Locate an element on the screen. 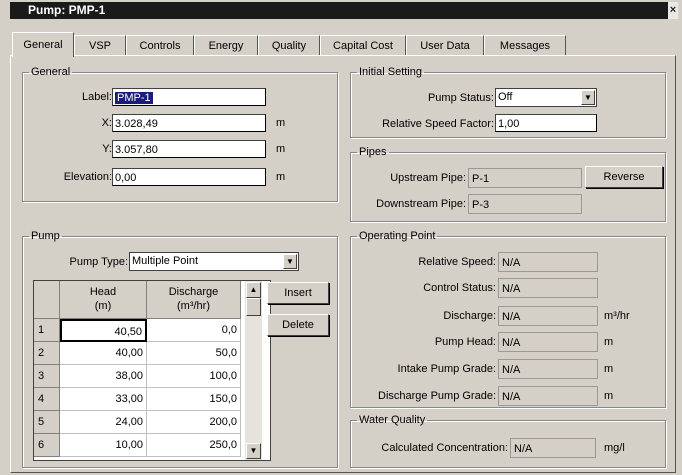 This screenshot has width=682, height=475. row-number: 2 is located at coordinates (47, 353).